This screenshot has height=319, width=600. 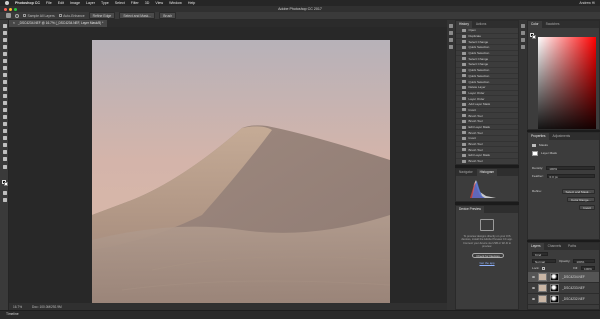 What do you see at coordinates (4, 138) in the screenshot?
I see `path-selection-tool-icon` at bounding box center [4, 138].